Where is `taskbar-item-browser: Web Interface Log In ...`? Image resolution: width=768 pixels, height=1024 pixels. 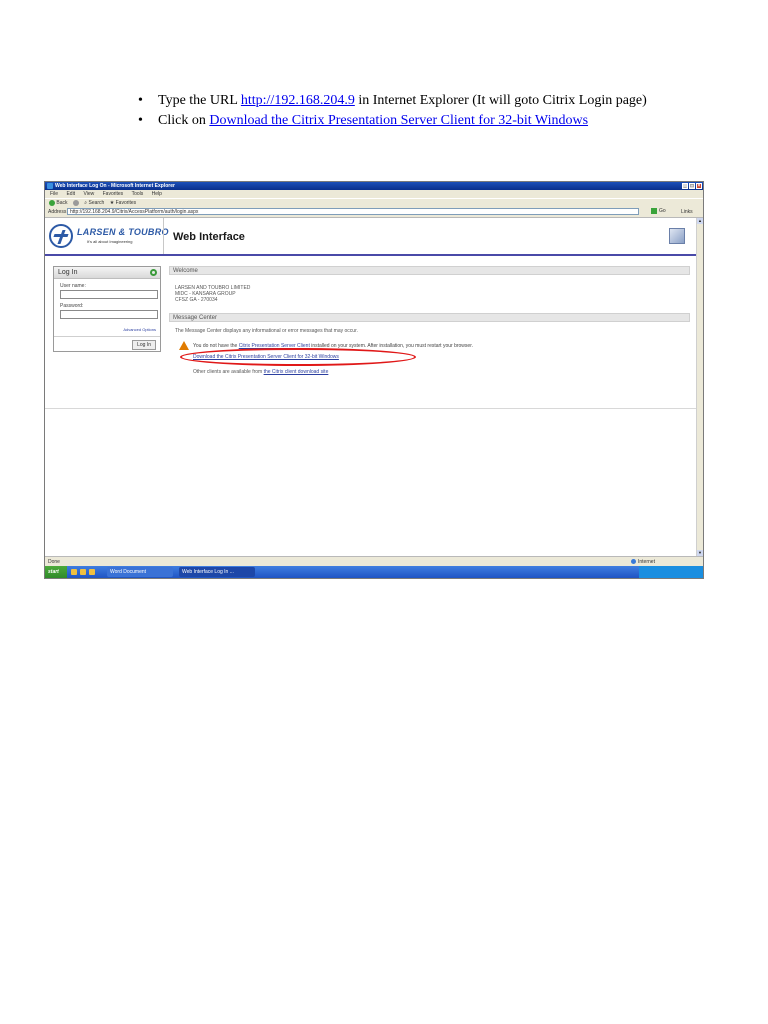
taskbar-item-browser: Web Interface Log In ... is located at coordinates (217, 572).